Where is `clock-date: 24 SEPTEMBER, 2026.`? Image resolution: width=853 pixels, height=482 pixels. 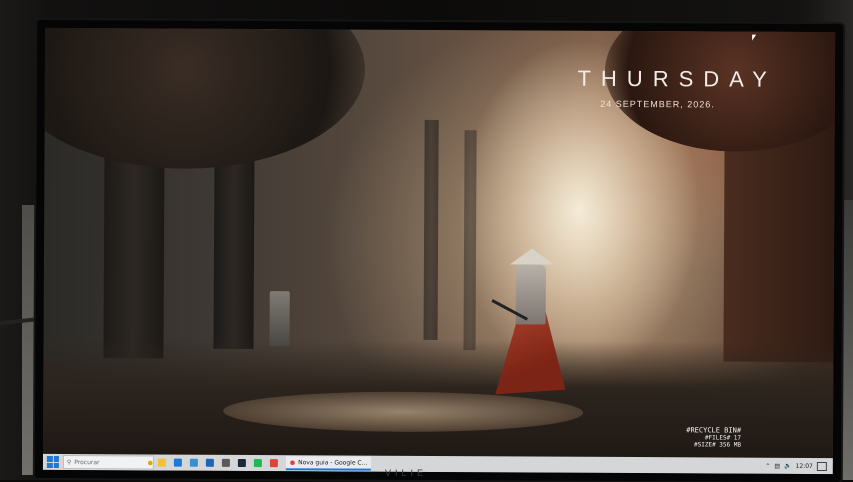 clock-date: 24 SEPTEMBER, 2026. is located at coordinates (657, 104).